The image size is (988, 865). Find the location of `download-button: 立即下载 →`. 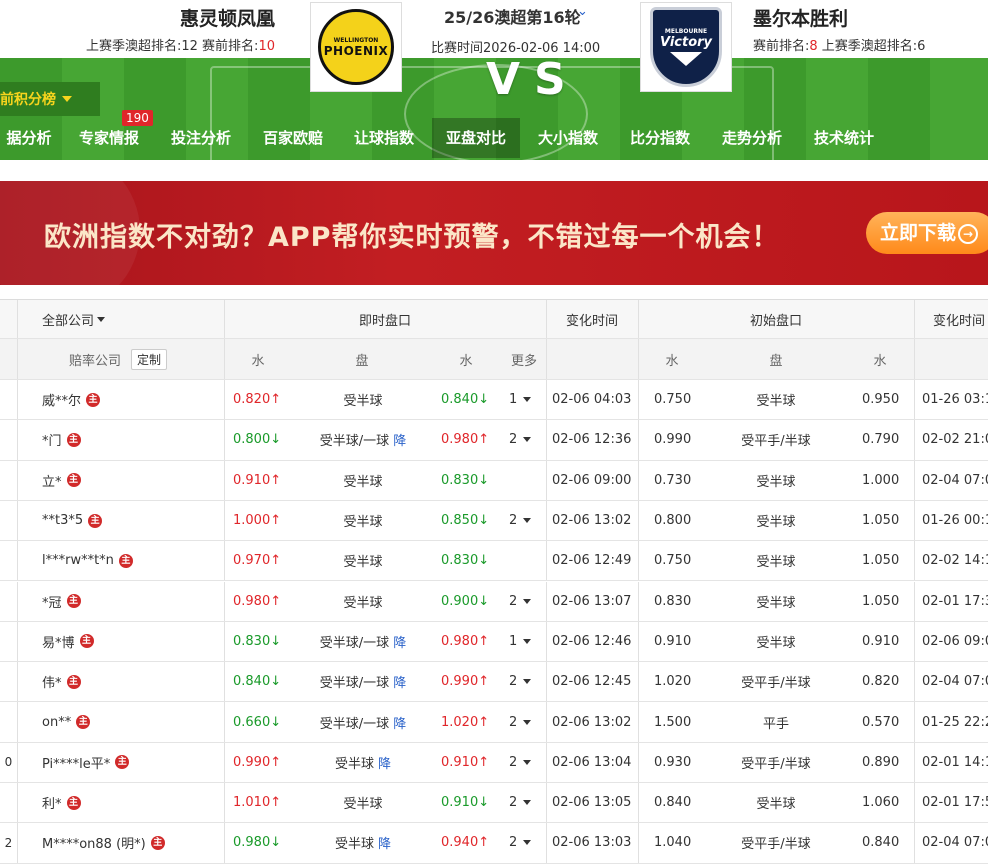

download-button: 立即下载 → is located at coordinates (927, 233).